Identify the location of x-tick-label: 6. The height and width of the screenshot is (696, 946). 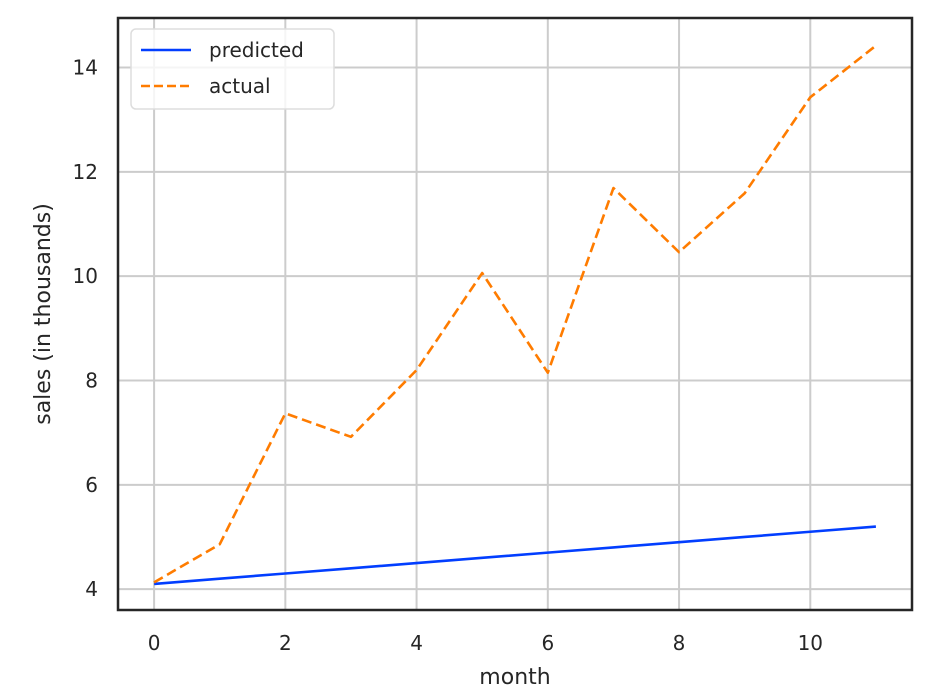
(547, 643).